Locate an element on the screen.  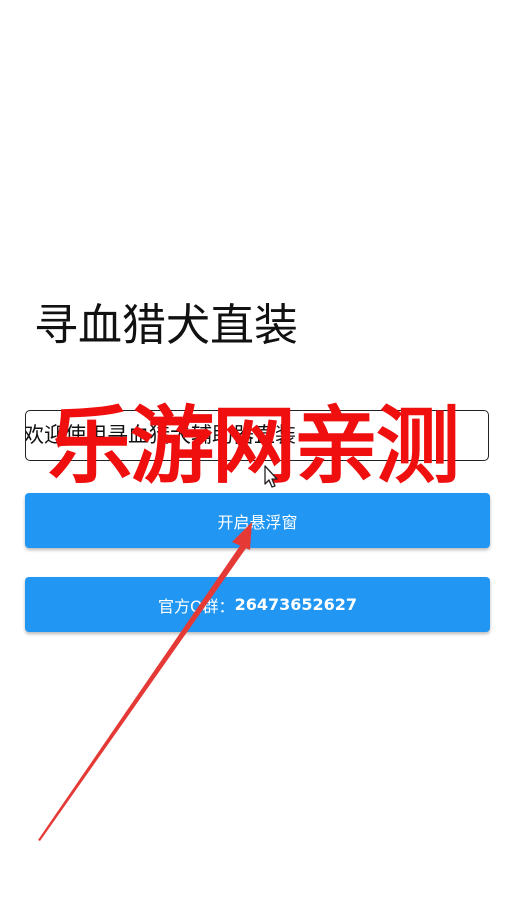
marquee-text-box: 欢迎使用寻血猎犬辅助器直装 is located at coordinates (257, 435).